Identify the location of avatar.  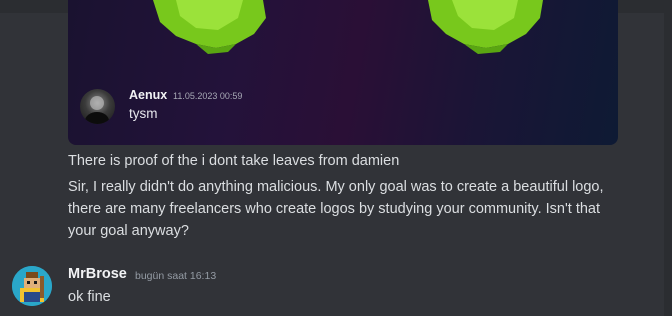
(32, 286).